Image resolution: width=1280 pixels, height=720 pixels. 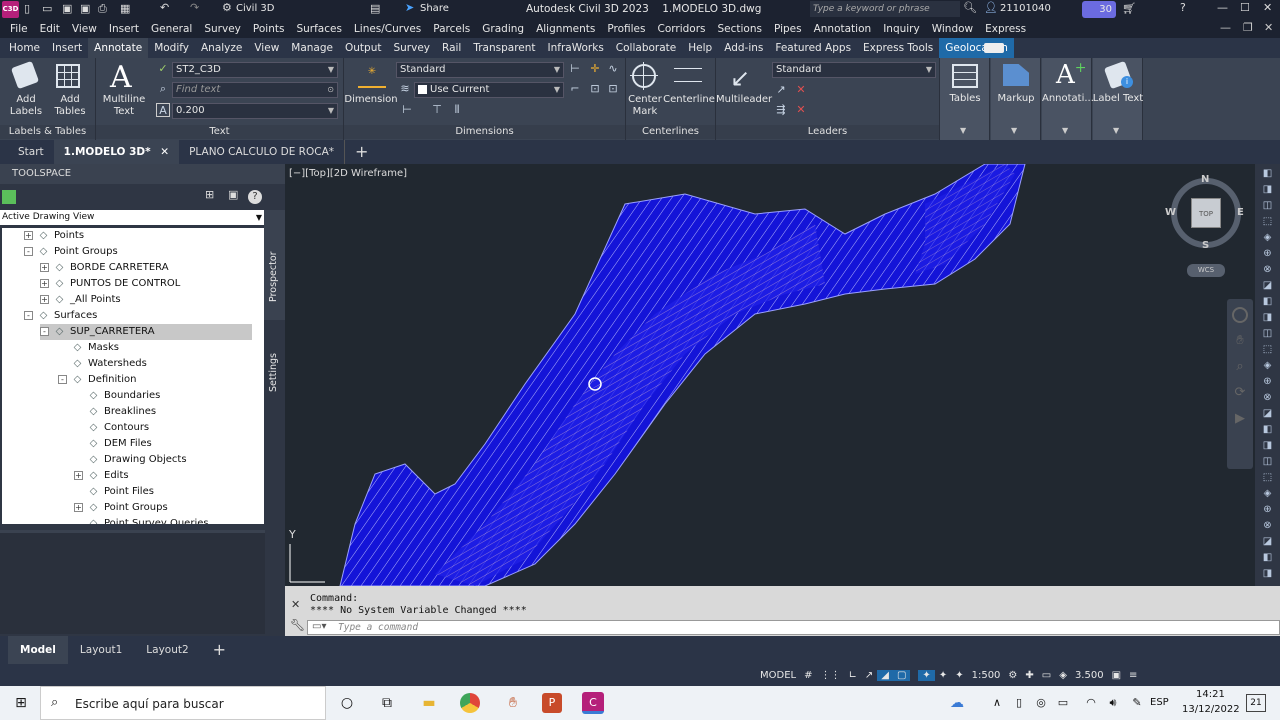 What do you see at coordinates (504, 48) in the screenshot?
I see `ribbon-tab-transparent: Transparent` at bounding box center [504, 48].